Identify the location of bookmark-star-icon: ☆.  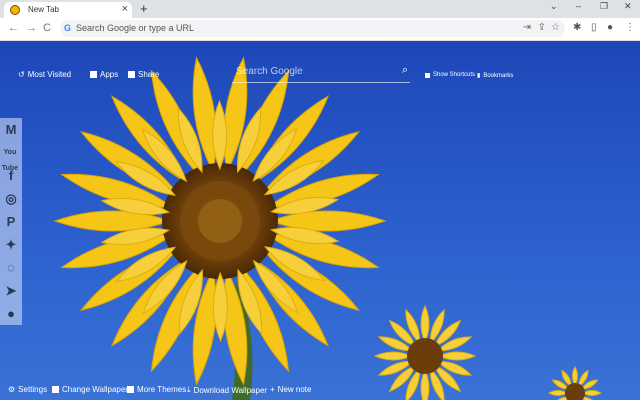
(555, 27).